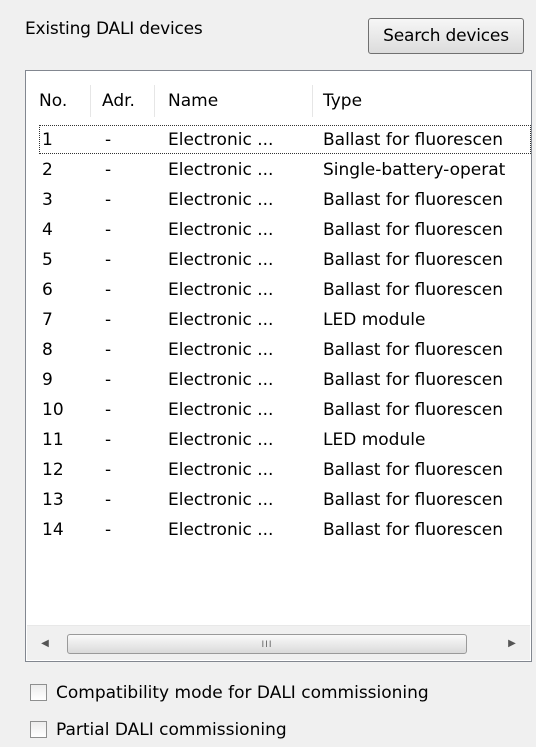  Describe the element at coordinates (193, 101) in the screenshot. I see `column-header-name: Name` at that location.